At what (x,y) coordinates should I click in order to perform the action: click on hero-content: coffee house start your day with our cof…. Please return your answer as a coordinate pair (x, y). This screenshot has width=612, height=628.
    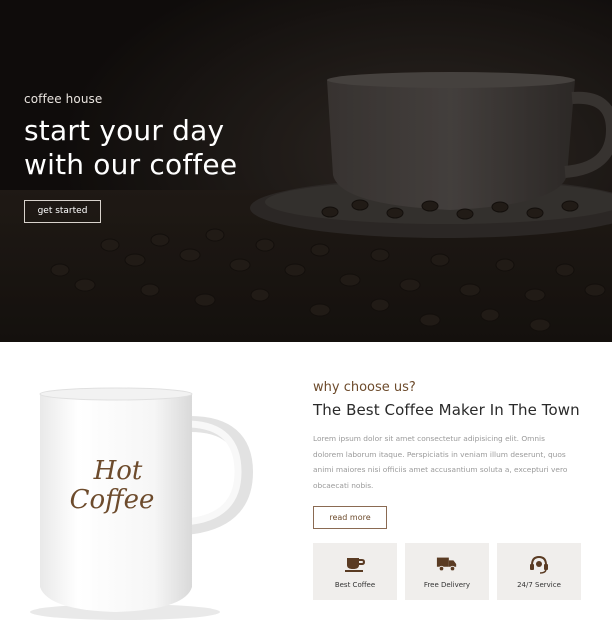
    Looking at the image, I should click on (130, 157).